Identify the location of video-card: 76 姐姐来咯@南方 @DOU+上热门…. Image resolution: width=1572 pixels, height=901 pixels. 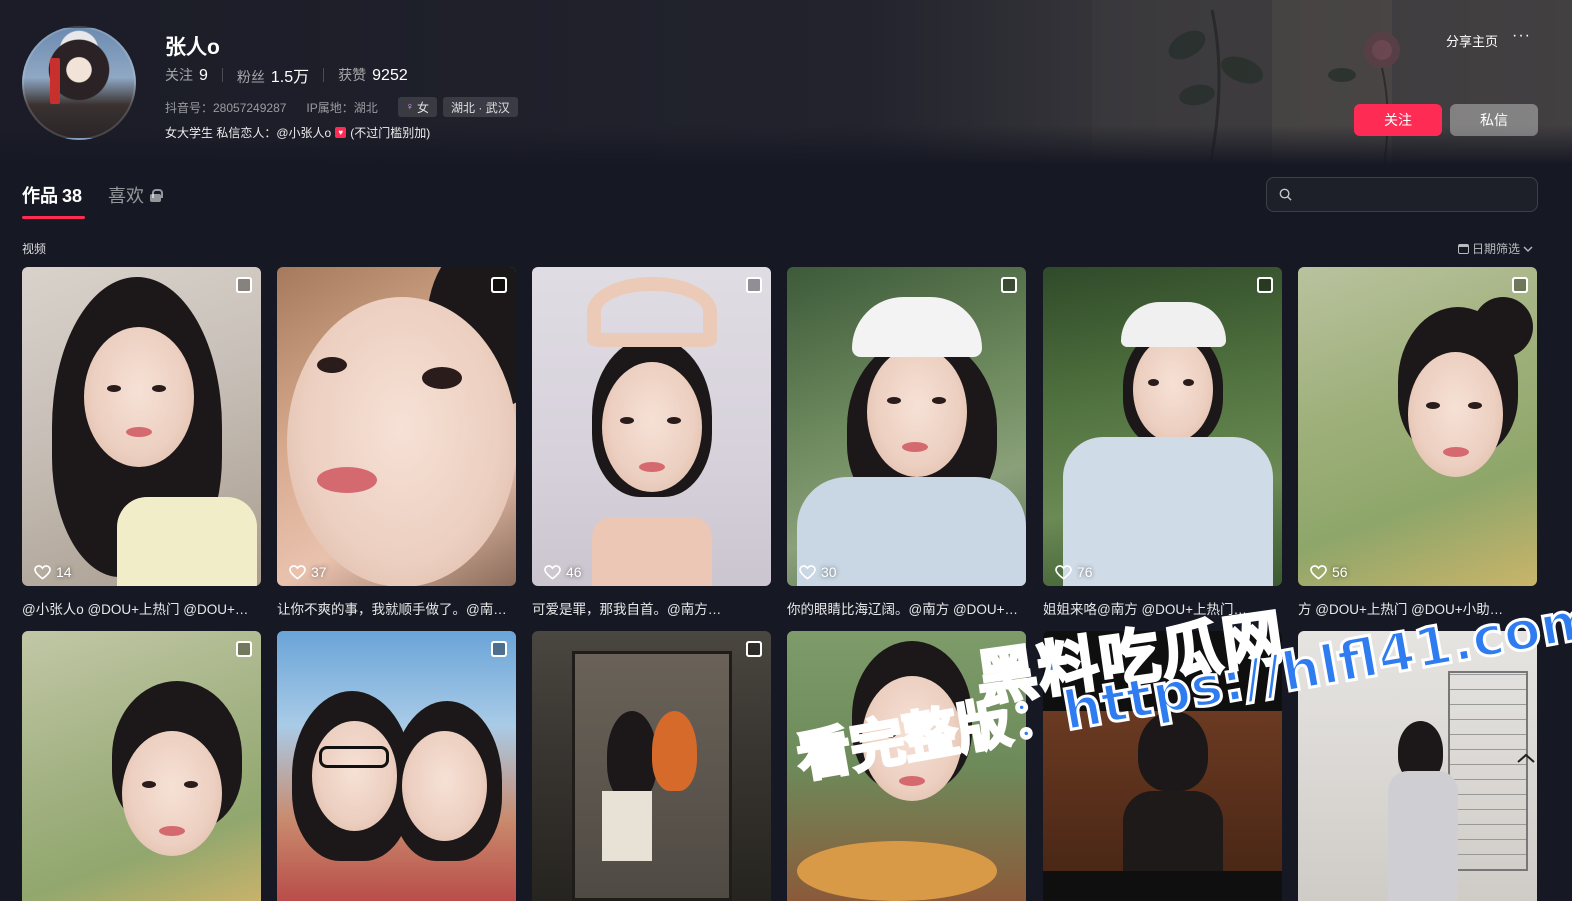
(1162, 442).